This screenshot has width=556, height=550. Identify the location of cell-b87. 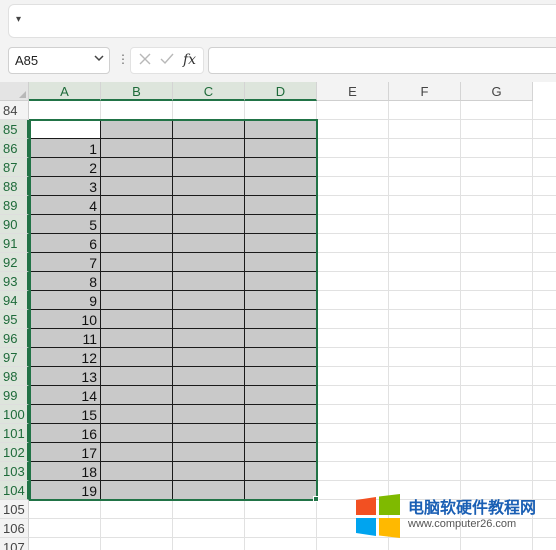
(137, 167).